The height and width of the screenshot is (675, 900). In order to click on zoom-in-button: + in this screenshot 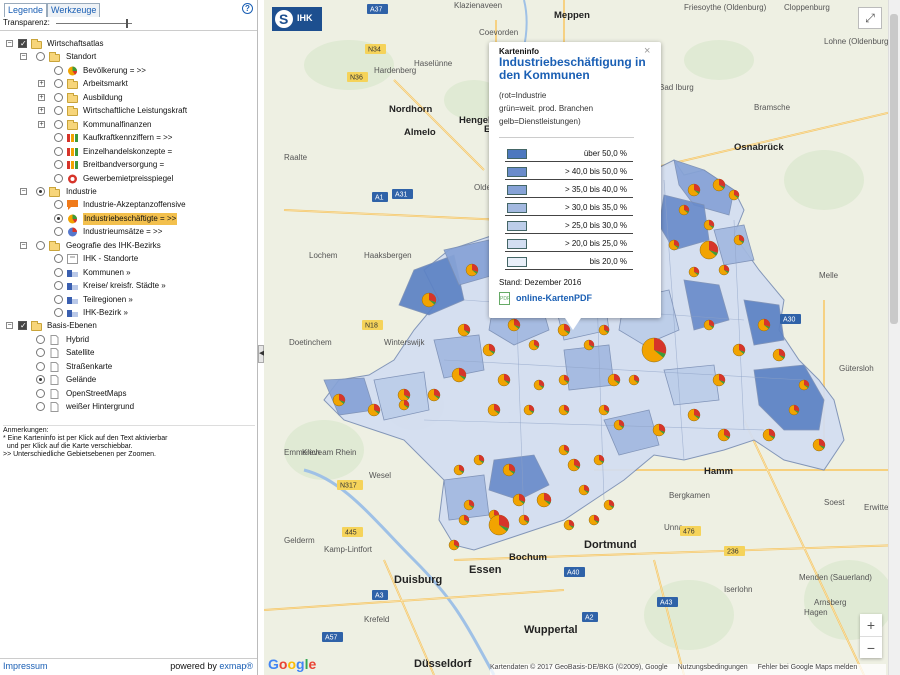, I will do `click(871, 625)`.